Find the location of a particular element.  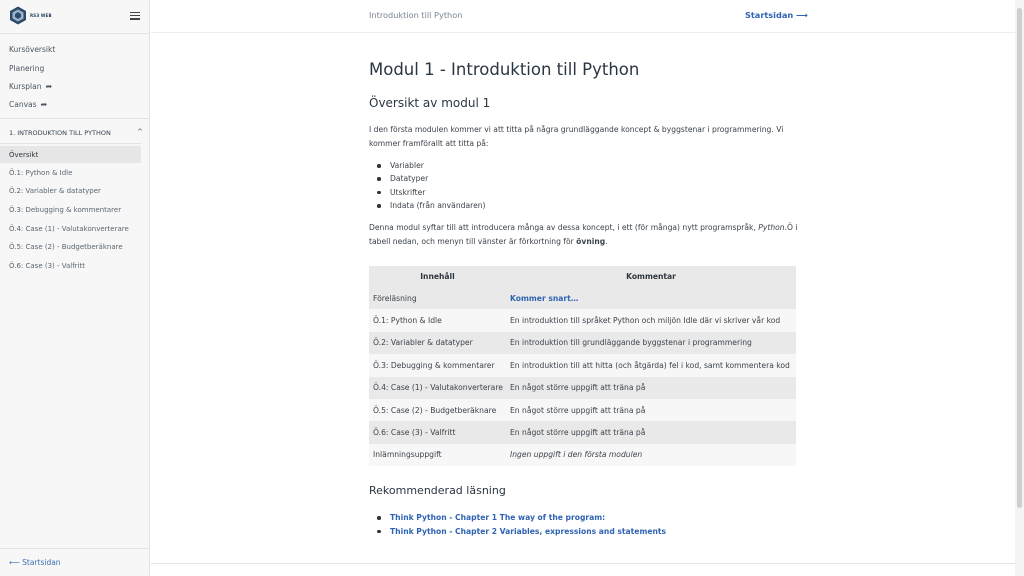

sidebar-sub-item-o2: Ö.2: Variabler & datatyper is located at coordinates (55, 191).